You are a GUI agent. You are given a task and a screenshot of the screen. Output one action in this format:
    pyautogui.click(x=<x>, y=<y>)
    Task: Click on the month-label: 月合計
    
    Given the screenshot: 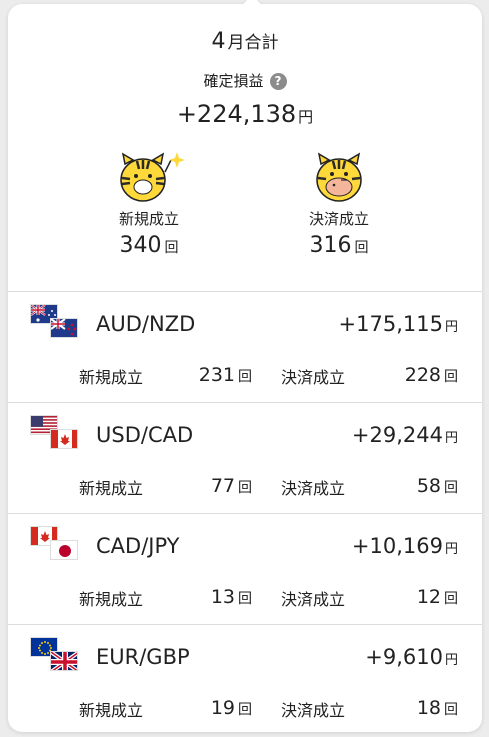 What is the action you would take?
    pyautogui.click(x=253, y=43)
    